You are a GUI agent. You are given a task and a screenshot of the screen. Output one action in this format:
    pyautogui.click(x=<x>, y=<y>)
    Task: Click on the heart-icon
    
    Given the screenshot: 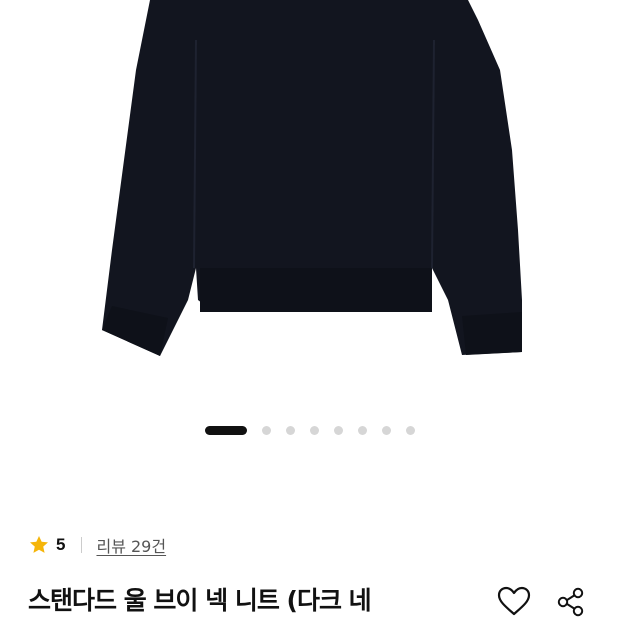 What is the action you would take?
    pyautogui.click(x=514, y=601)
    